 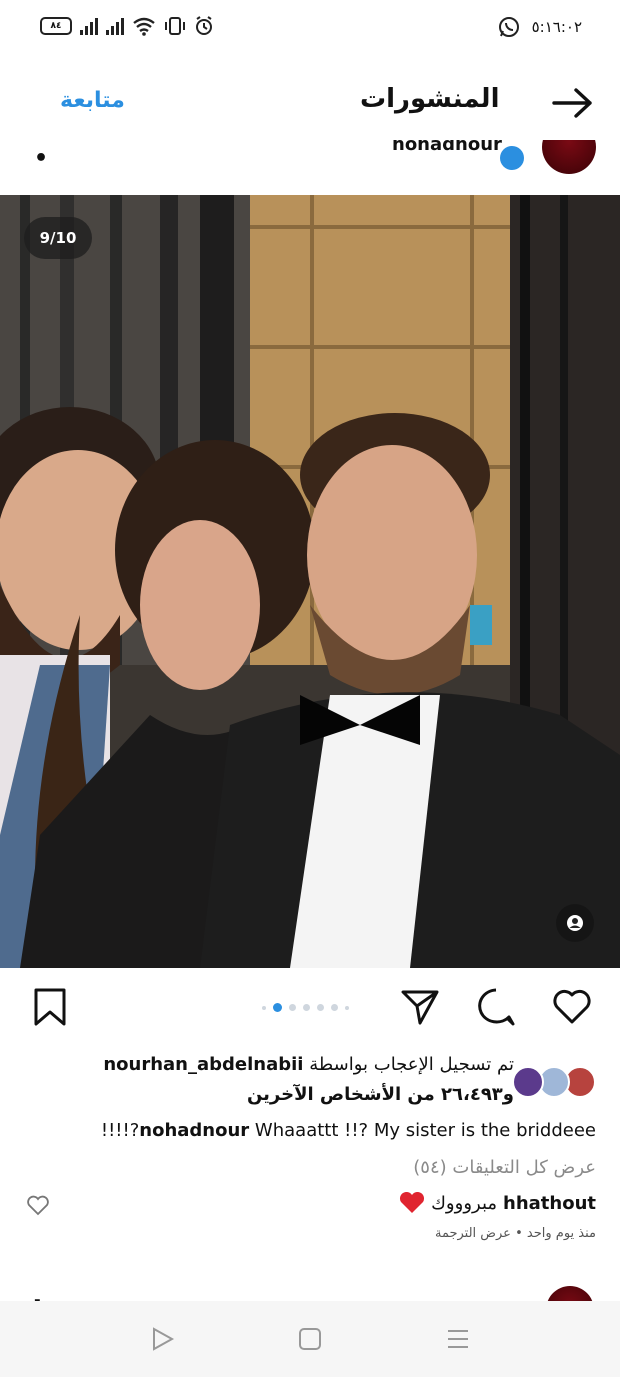 What do you see at coordinates (144, 26) in the screenshot?
I see `wifi-icon` at bounding box center [144, 26].